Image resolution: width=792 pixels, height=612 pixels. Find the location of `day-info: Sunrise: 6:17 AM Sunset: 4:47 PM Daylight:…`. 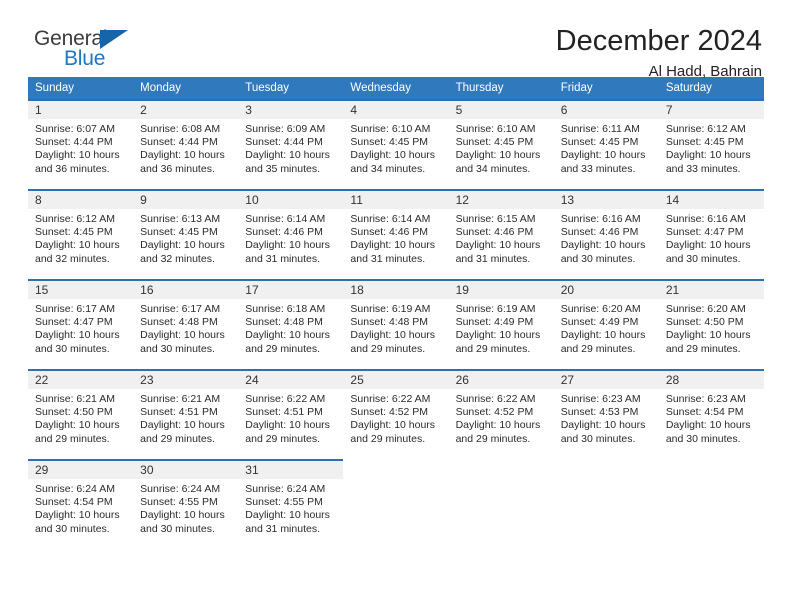

day-info: Sunrise: 6:17 AM Sunset: 4:47 PM Daylight:… is located at coordinates (80, 327).